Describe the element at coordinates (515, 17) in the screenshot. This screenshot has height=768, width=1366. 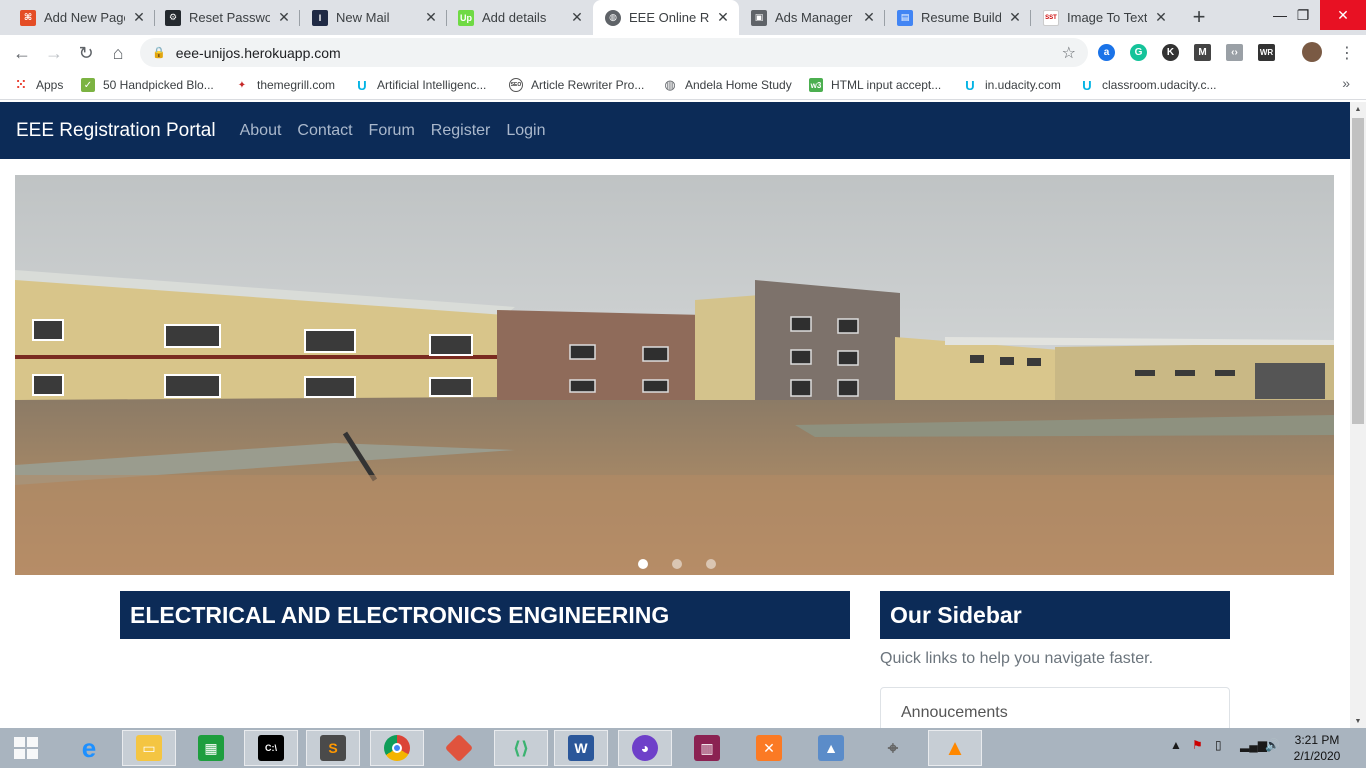
I see `tab-add-details: Up Add details ✕` at that location.